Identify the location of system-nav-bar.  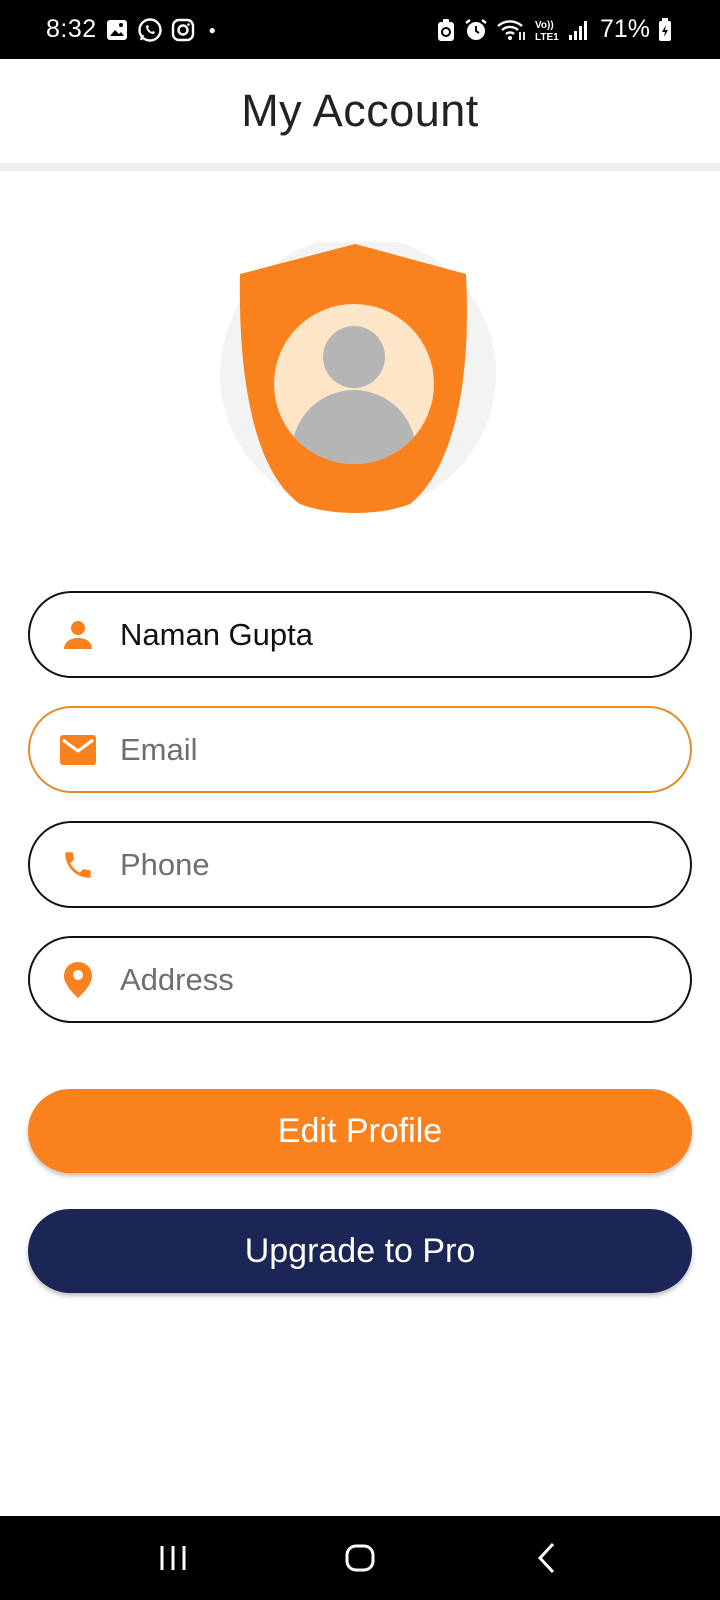
(360, 1558).